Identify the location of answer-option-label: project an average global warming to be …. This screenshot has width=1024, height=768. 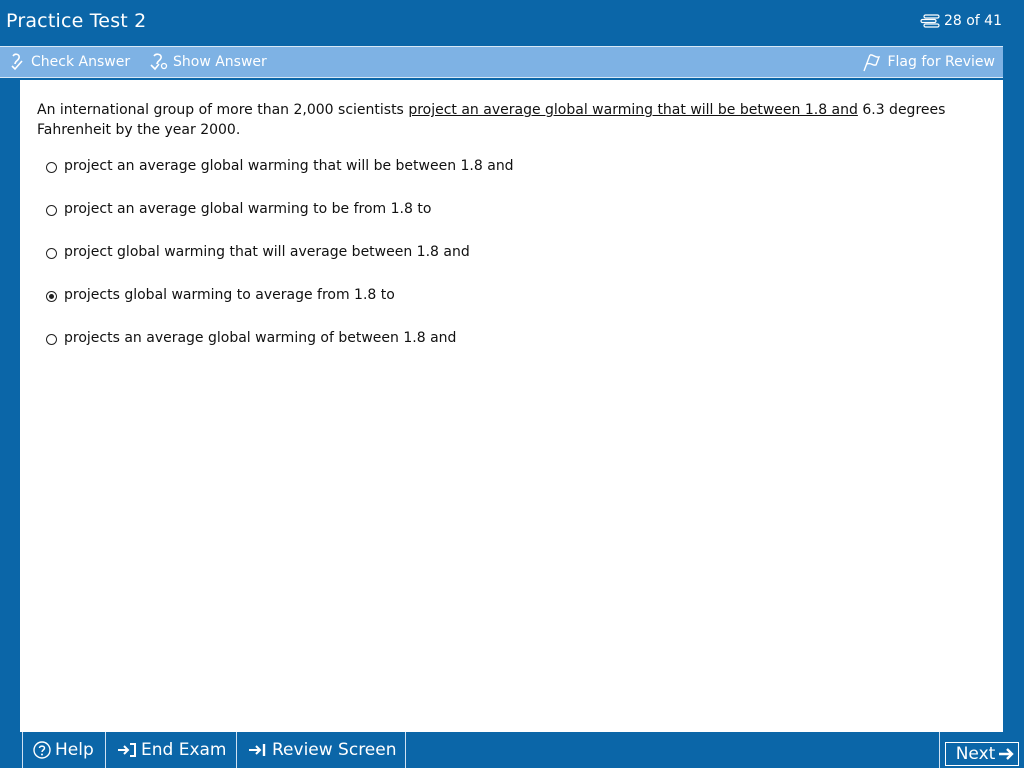
(248, 209).